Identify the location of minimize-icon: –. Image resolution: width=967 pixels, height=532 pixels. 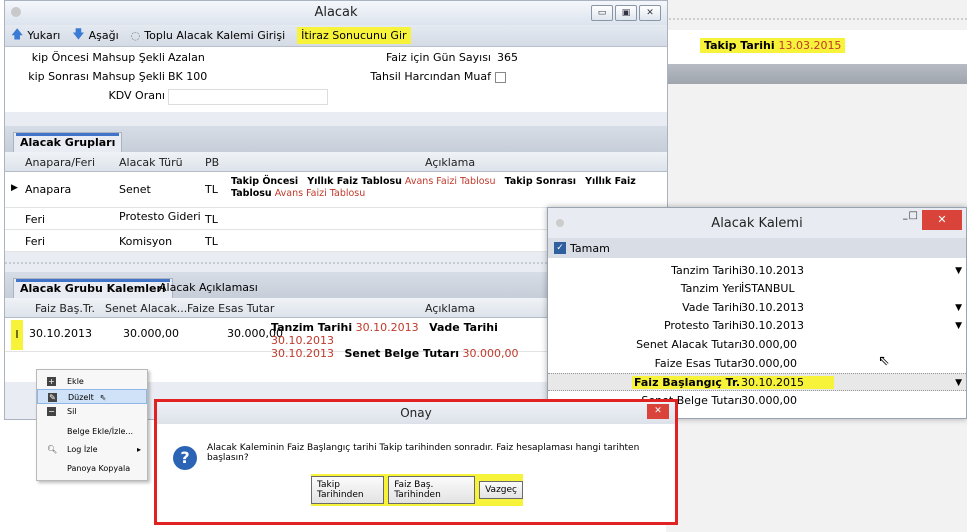
(906, 218).